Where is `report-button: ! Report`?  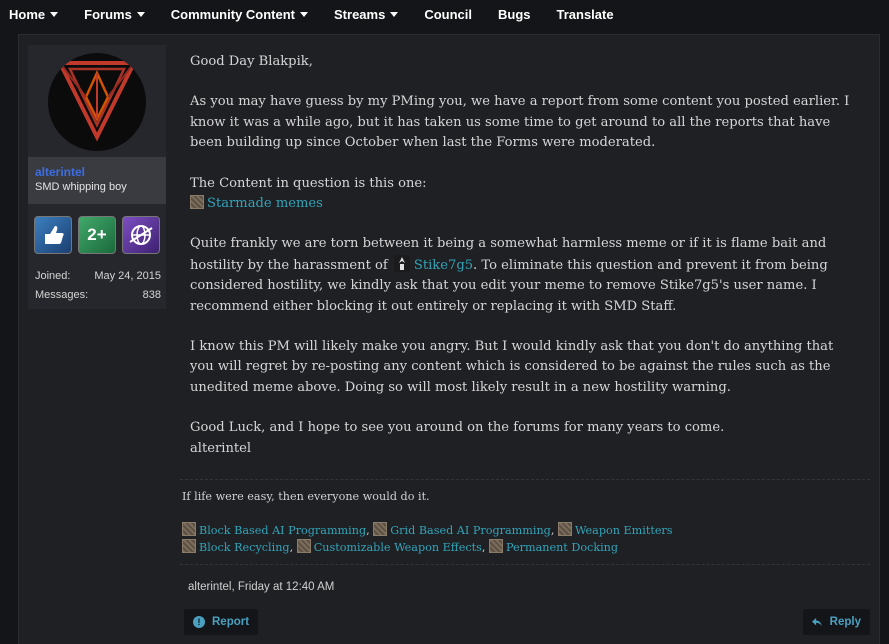 report-button: ! Report is located at coordinates (221, 622).